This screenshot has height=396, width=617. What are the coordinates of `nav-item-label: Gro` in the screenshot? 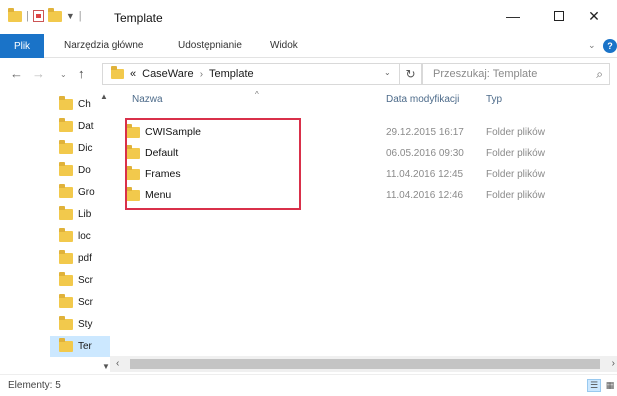 It's located at (86, 192).